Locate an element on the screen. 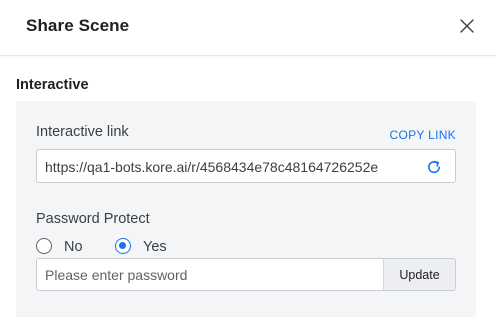  radio-yes is located at coordinates (123, 246).